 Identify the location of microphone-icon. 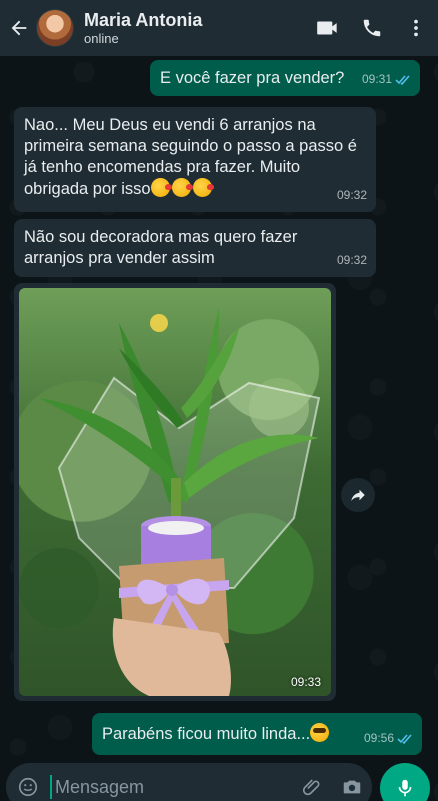
(405, 788).